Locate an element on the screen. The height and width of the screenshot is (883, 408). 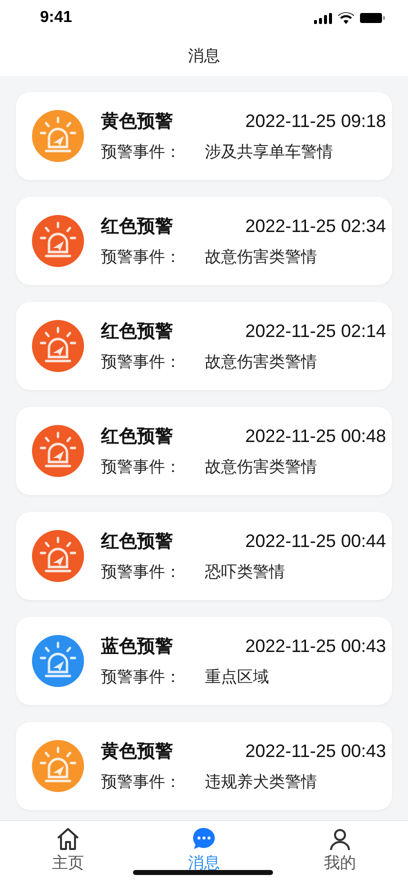
message-card: 红色预警 2022-11-25 00:44 预警事件： 恐吓类警情 is located at coordinates (204, 556).